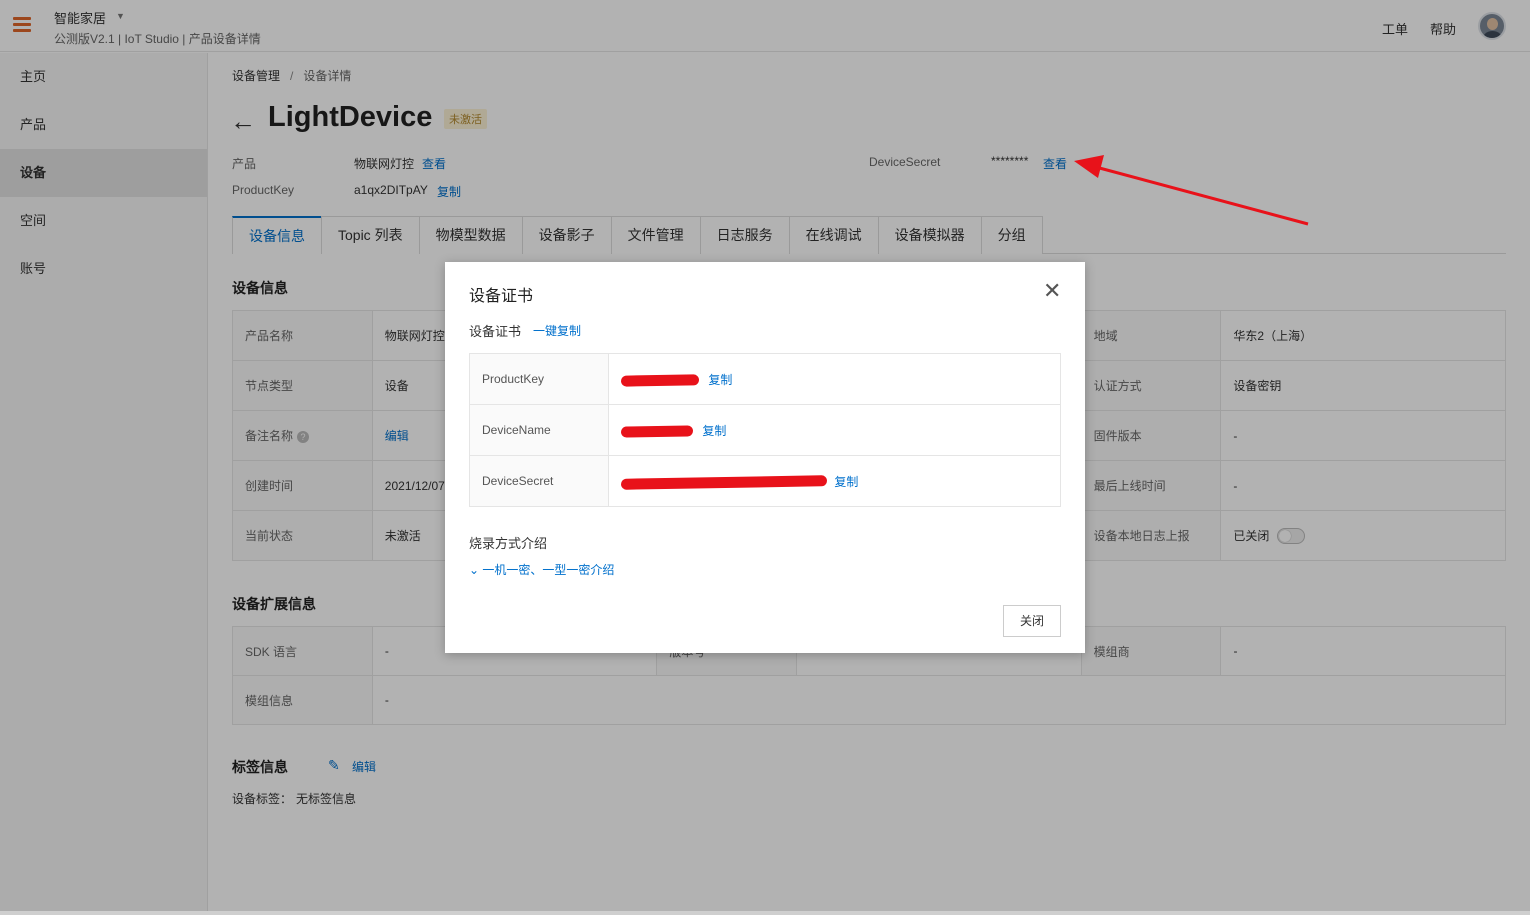 The width and height of the screenshot is (1530, 915). Describe the element at coordinates (539, 379) in the screenshot. I see `cert-key: ProductKey` at that location.